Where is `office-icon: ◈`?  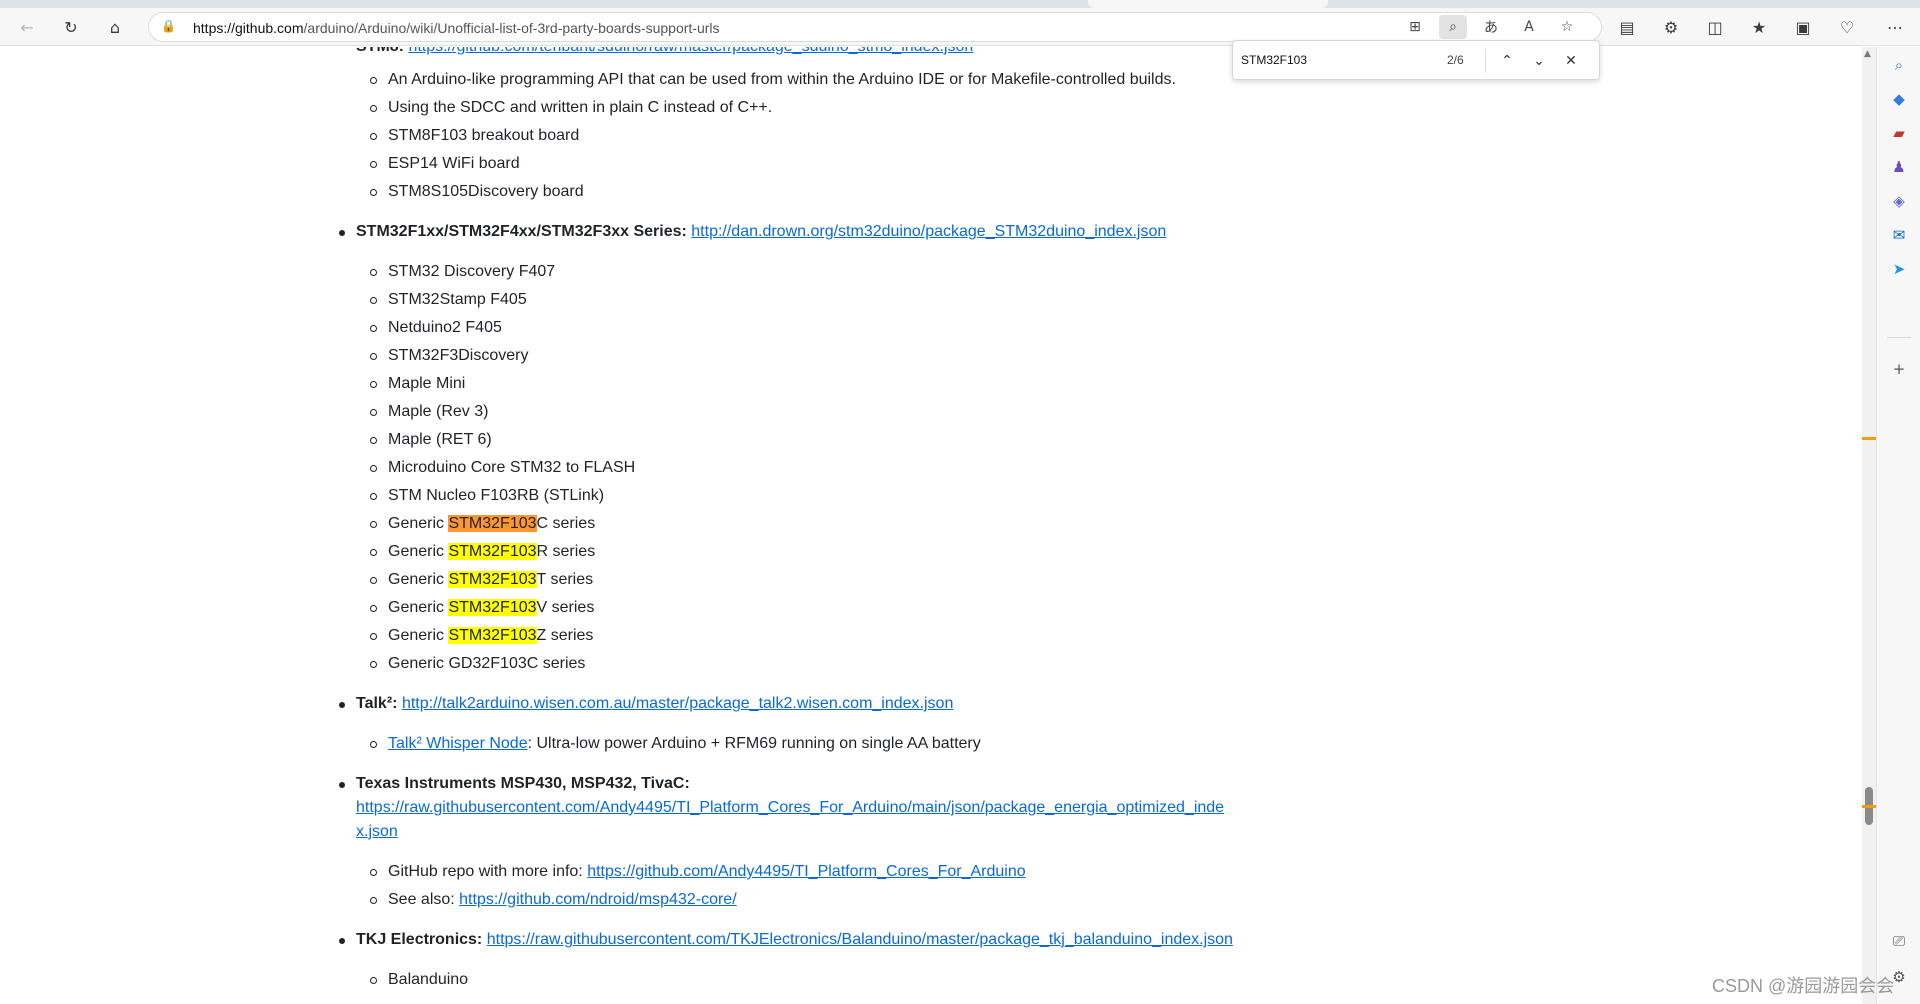 office-icon: ◈ is located at coordinates (1899, 201).